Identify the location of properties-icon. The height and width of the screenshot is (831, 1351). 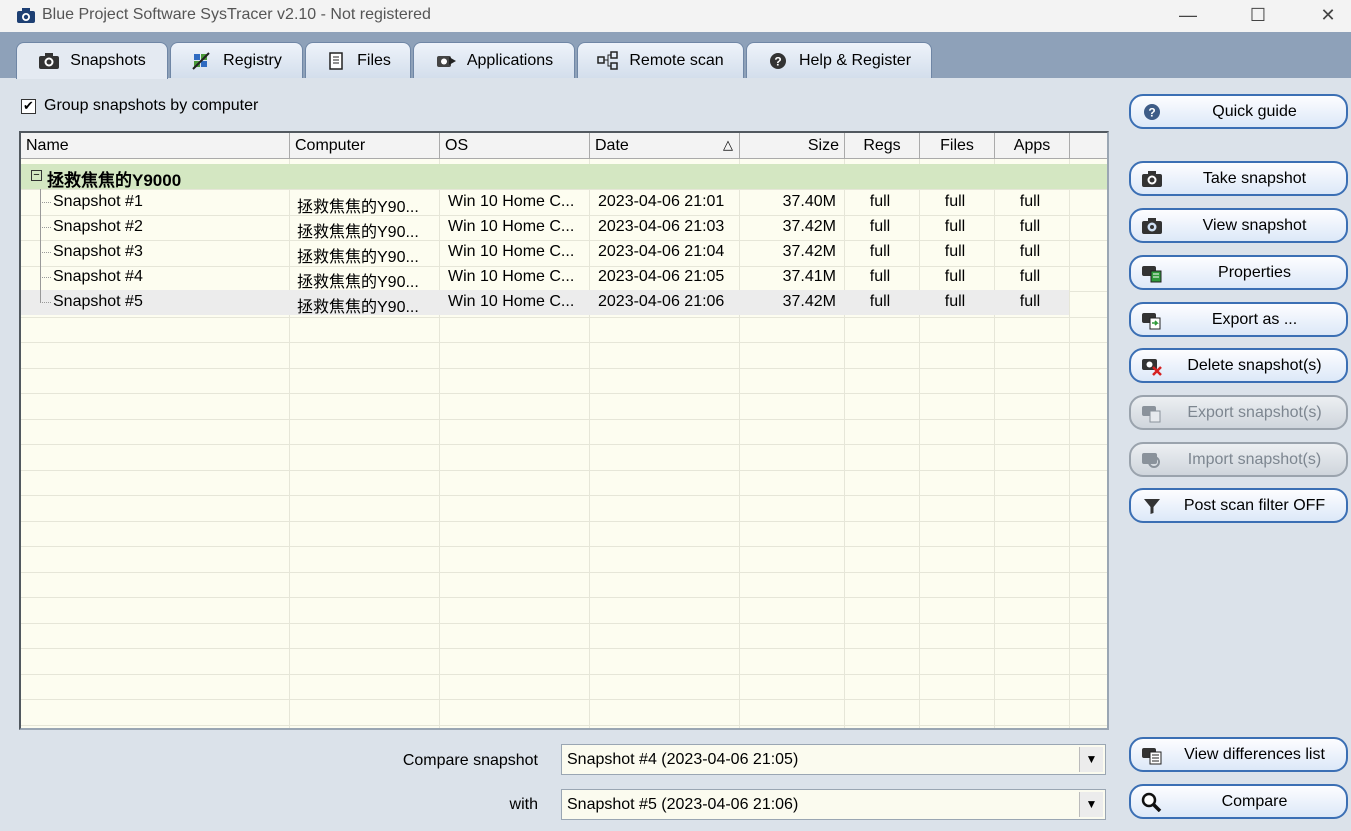
(1152, 274).